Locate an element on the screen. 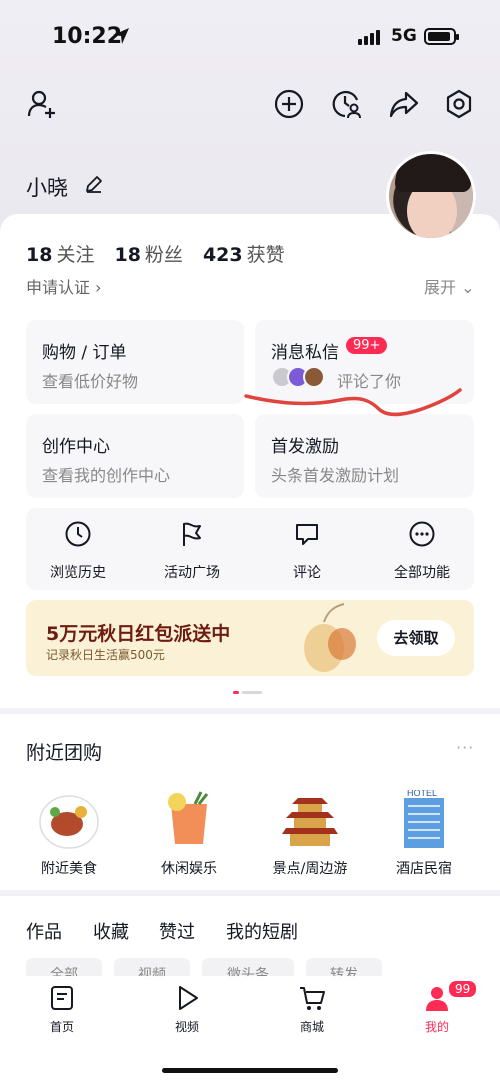  profile-stats: 18 关注 18 粉丝 423 获赞 is located at coordinates (155, 253).